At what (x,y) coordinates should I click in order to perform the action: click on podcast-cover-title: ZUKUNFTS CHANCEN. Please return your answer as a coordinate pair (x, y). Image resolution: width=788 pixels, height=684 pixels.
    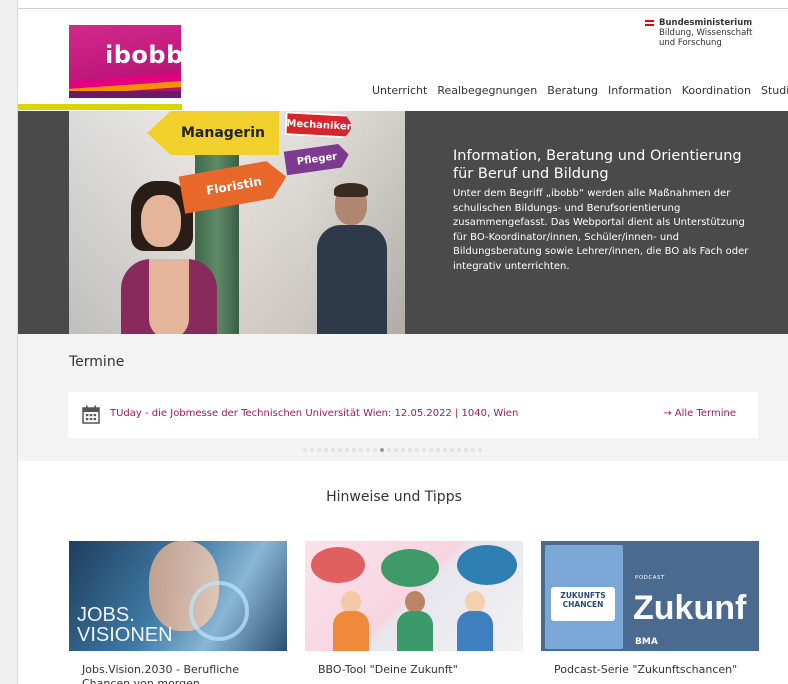
    Looking at the image, I should click on (583, 604).